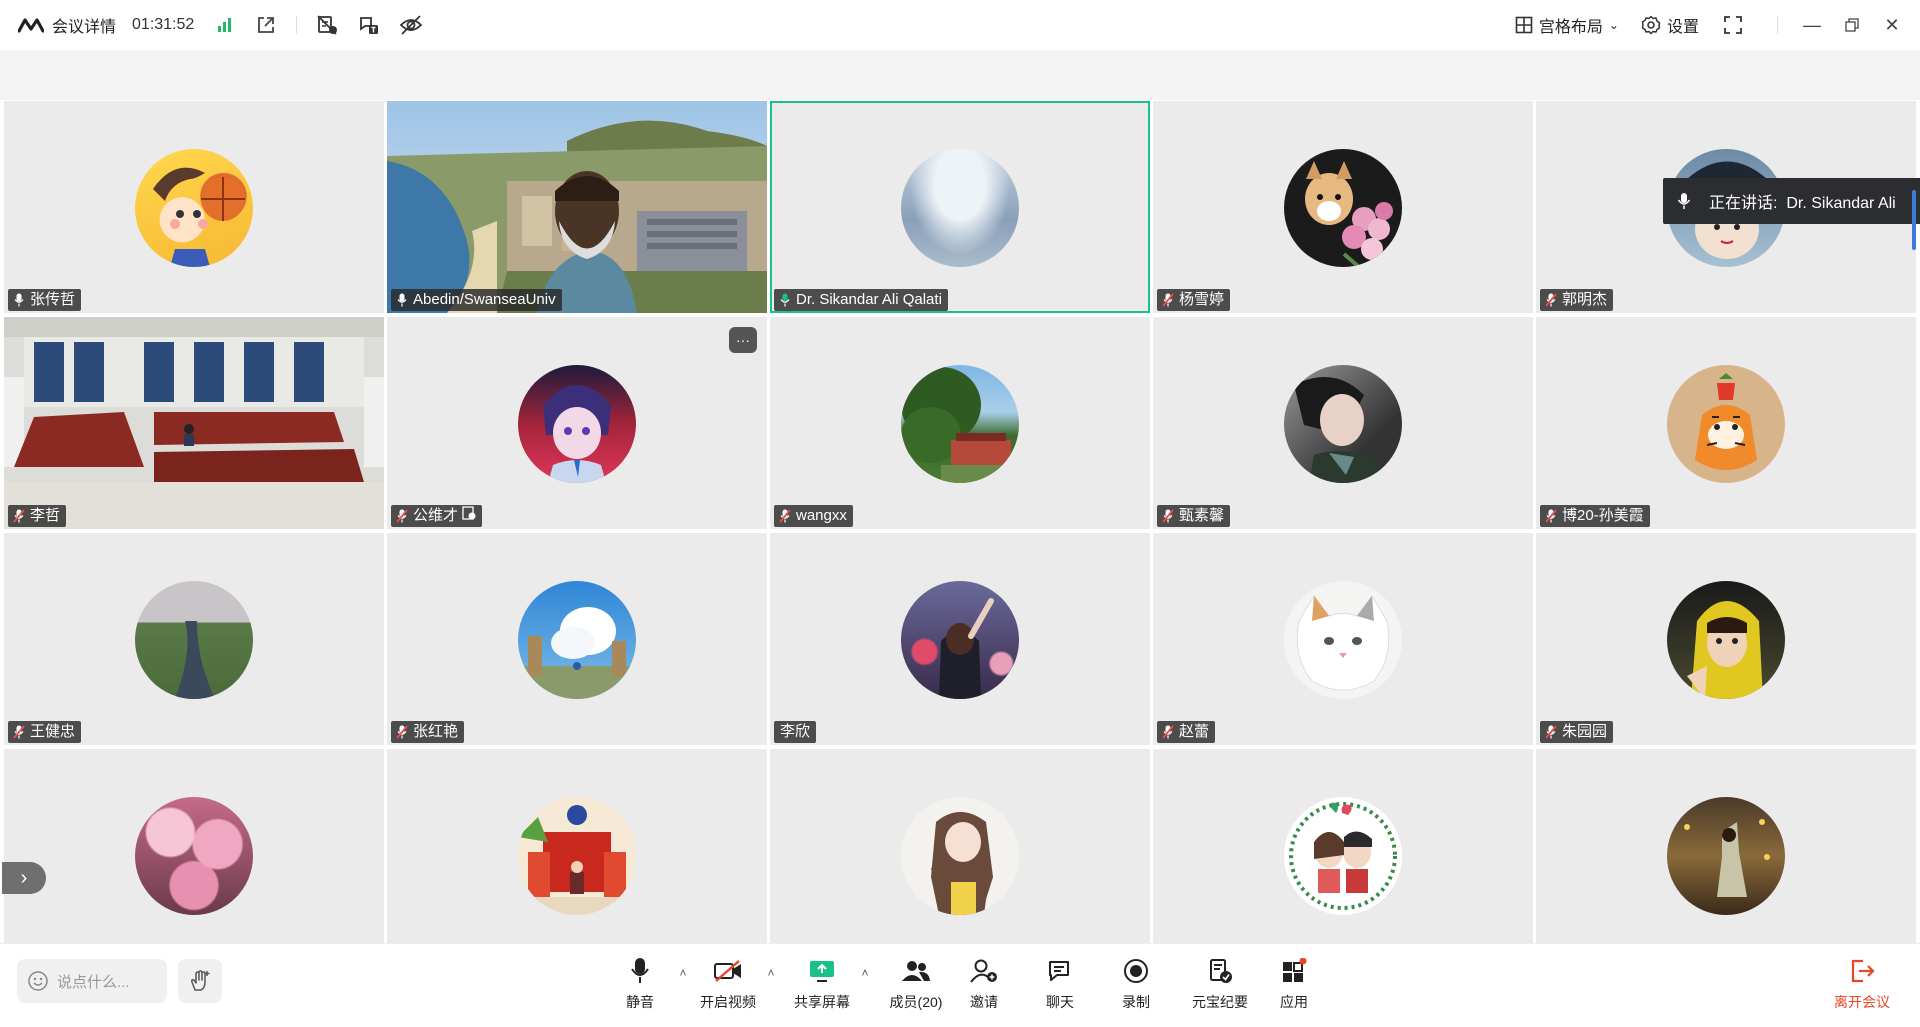 Image resolution: width=1920 pixels, height=1027 pixels. I want to click on close-button: ✕, so click(1892, 25).